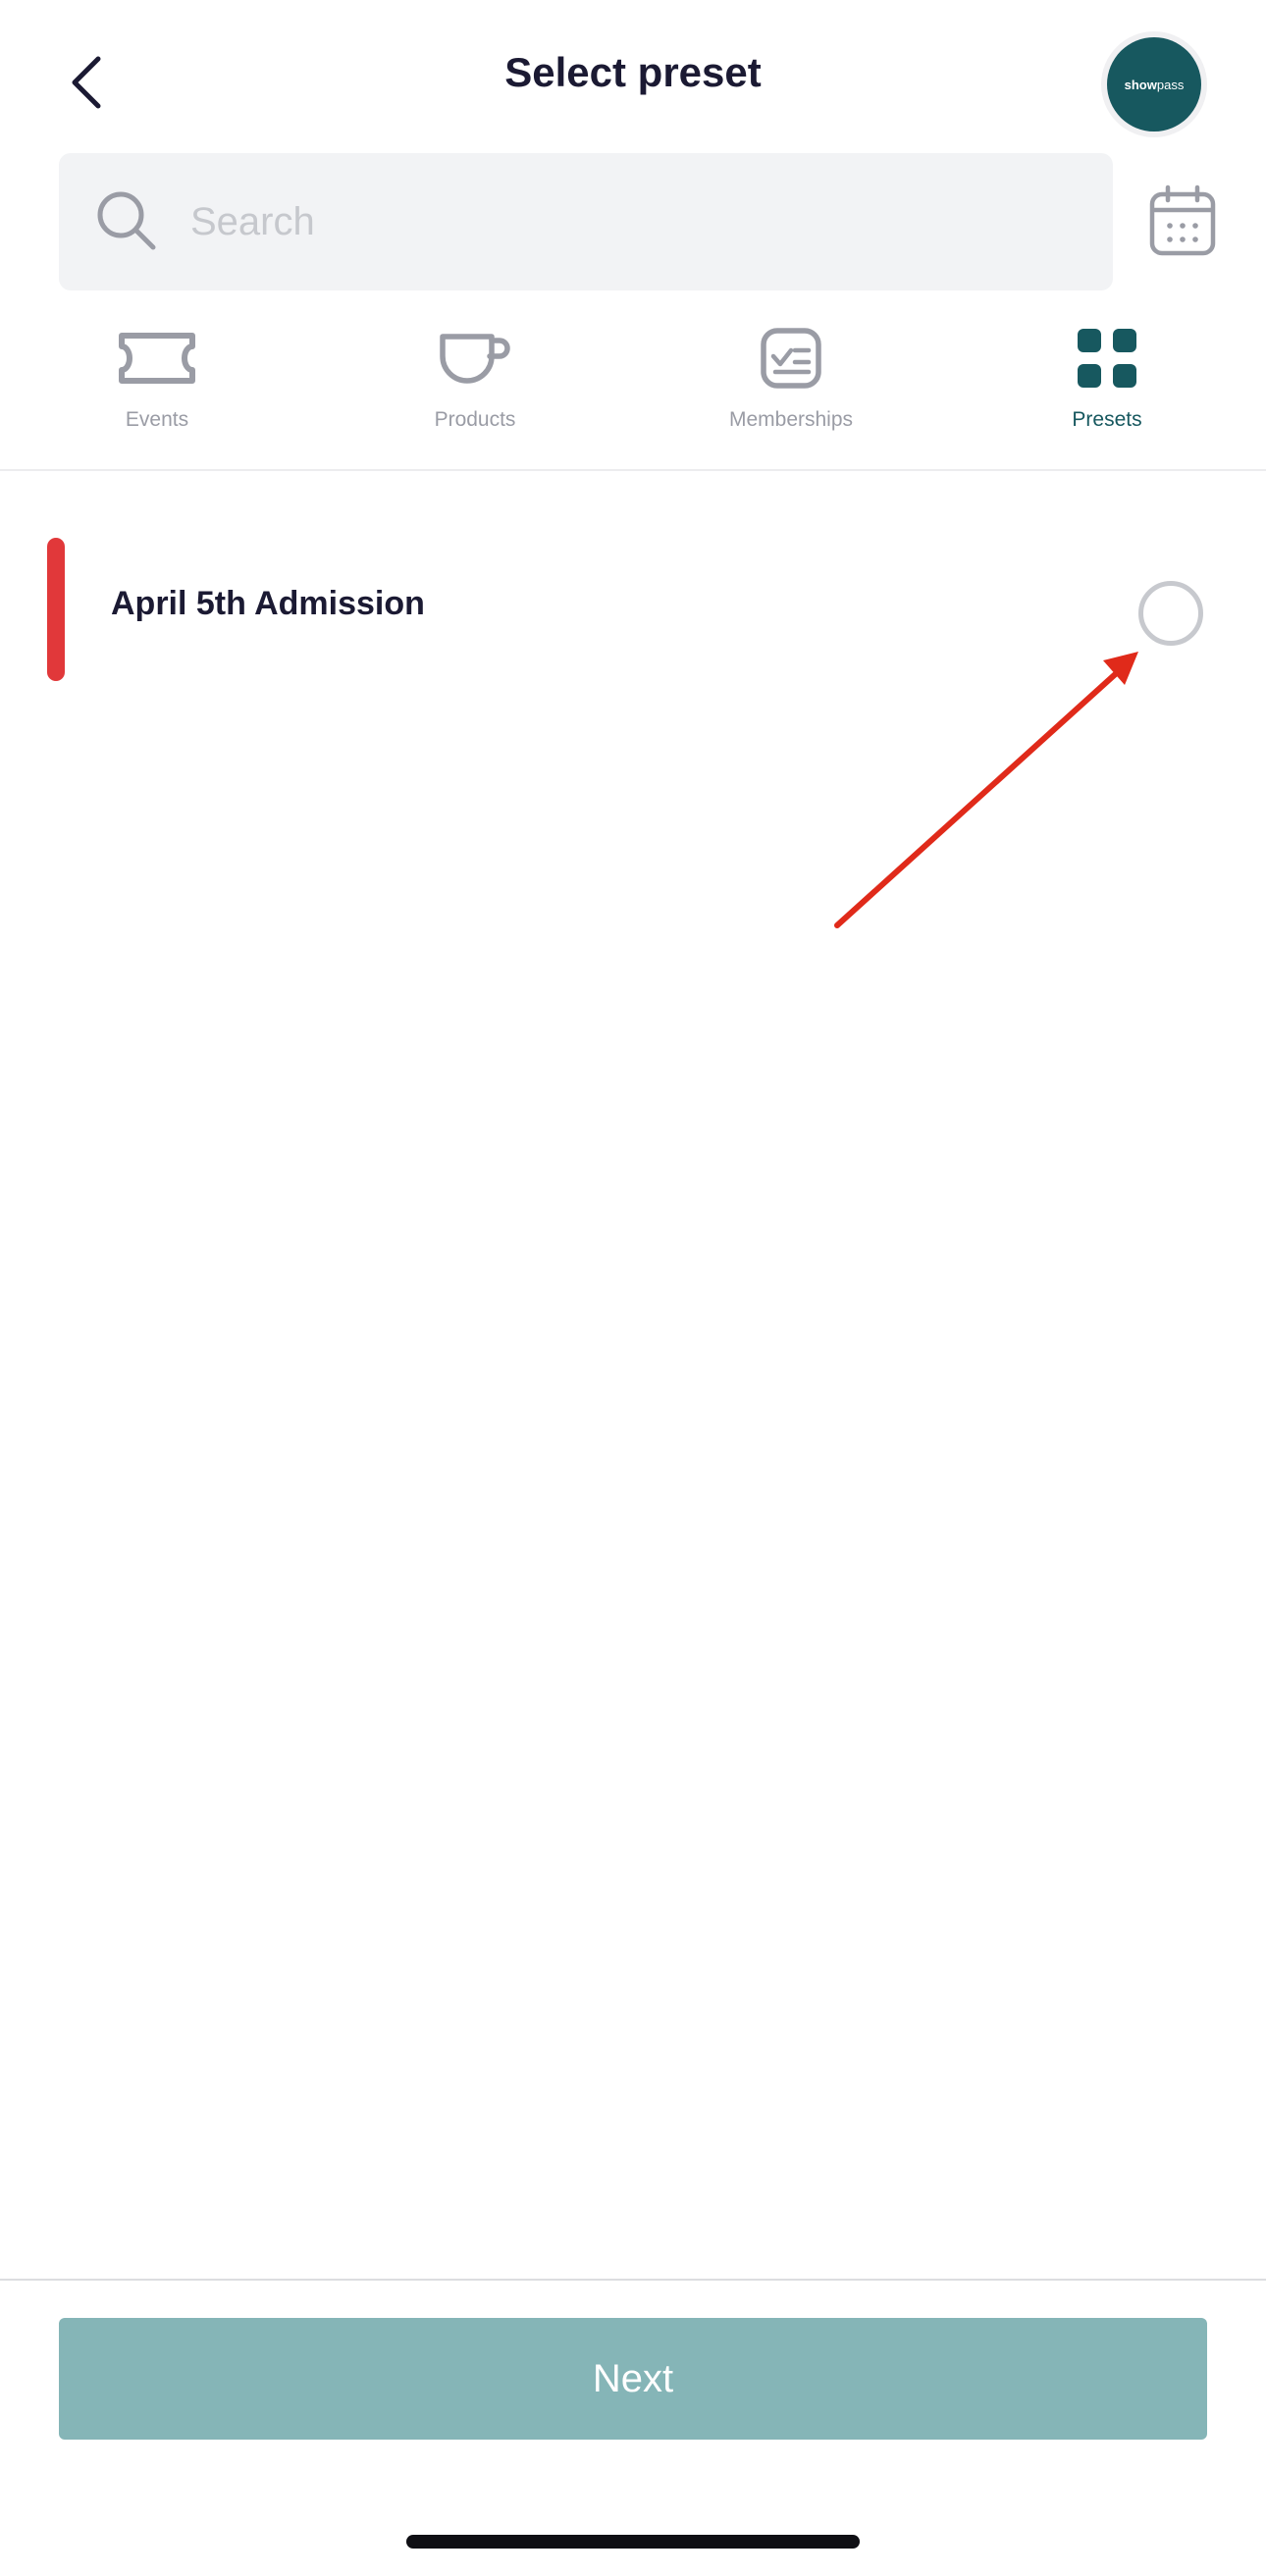 This screenshot has height=2576, width=1266. What do you see at coordinates (633, 610) in the screenshot?
I see `preset-list-item: April 5th Admission` at bounding box center [633, 610].